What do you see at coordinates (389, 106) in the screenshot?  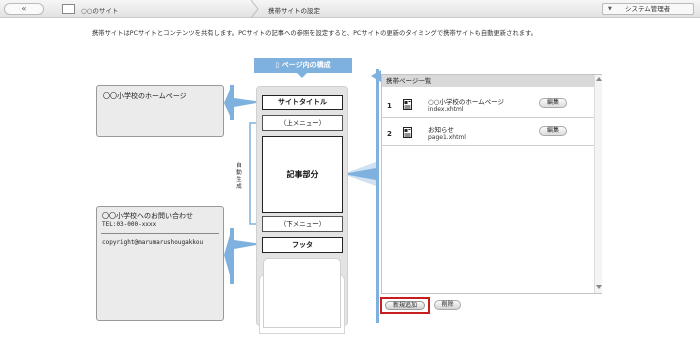 I see `row-number: 1` at bounding box center [389, 106].